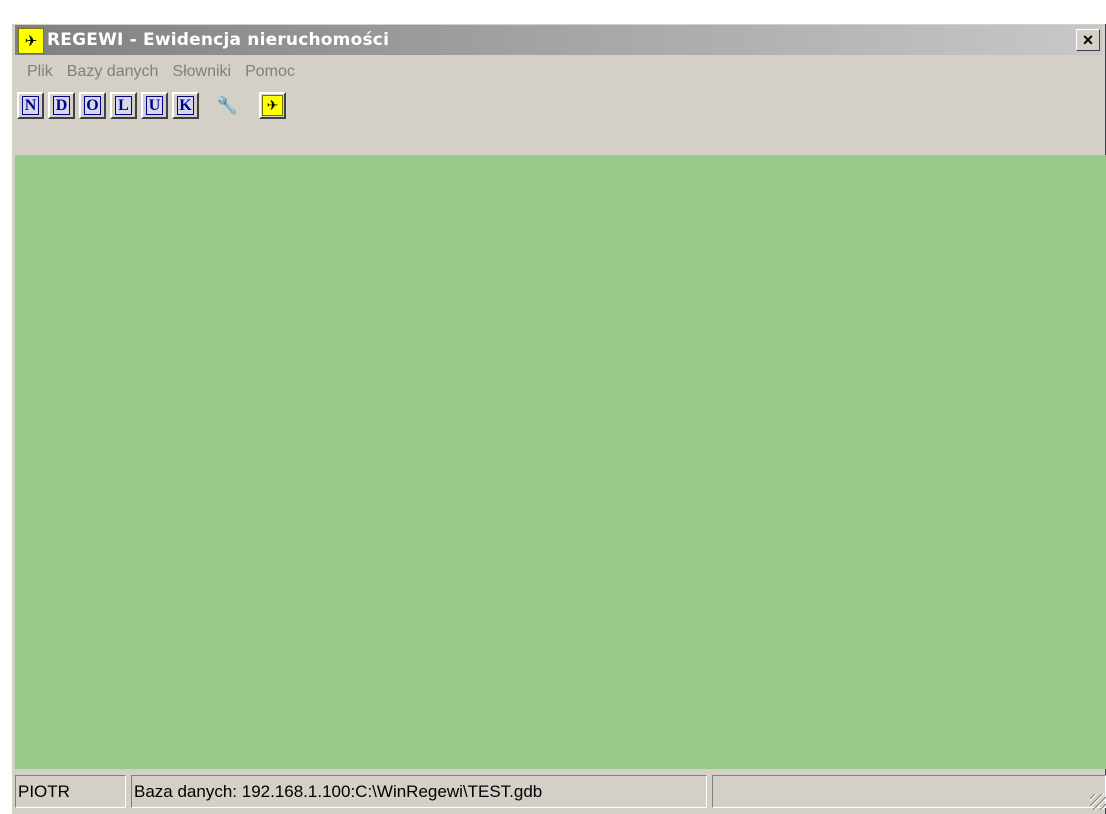 This screenshot has height=814, width=1106. I want to click on status-user: PIOTR, so click(70, 791).